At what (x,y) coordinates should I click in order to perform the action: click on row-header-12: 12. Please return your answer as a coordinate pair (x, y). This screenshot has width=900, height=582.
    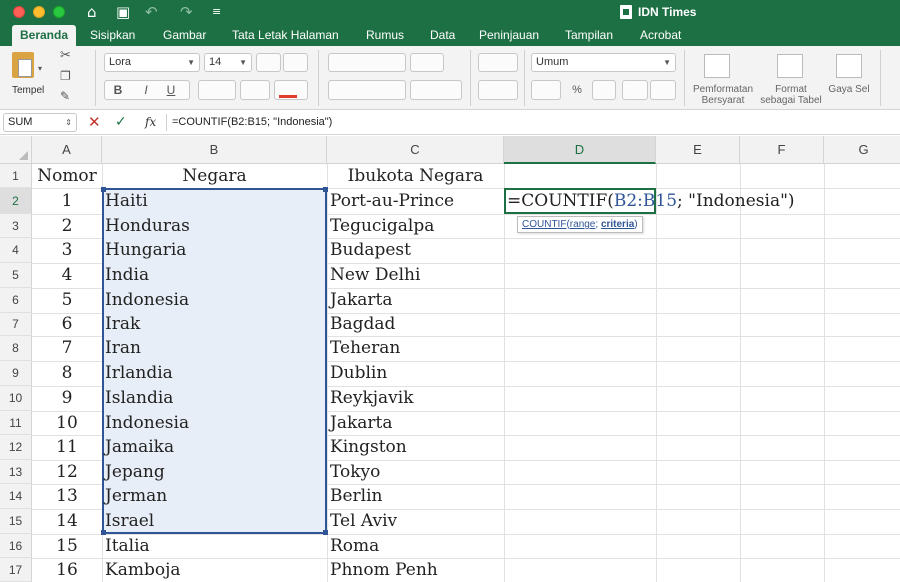
    Looking at the image, I should click on (16, 447).